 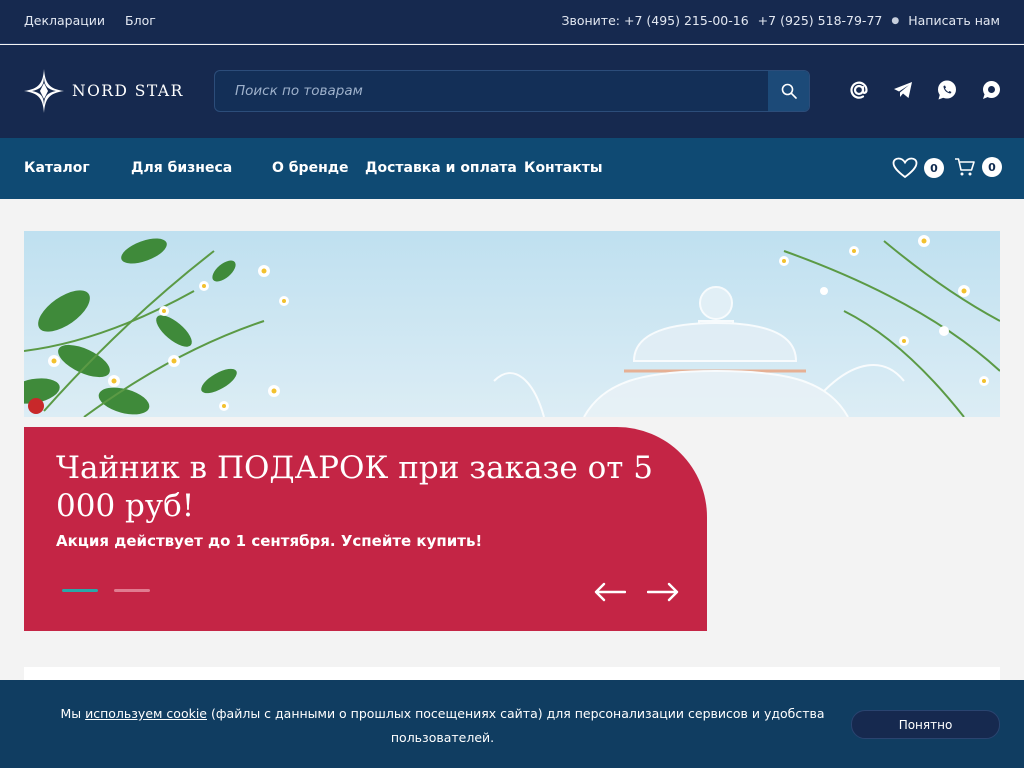 What do you see at coordinates (903, 90) in the screenshot?
I see `telegram-icon` at bounding box center [903, 90].